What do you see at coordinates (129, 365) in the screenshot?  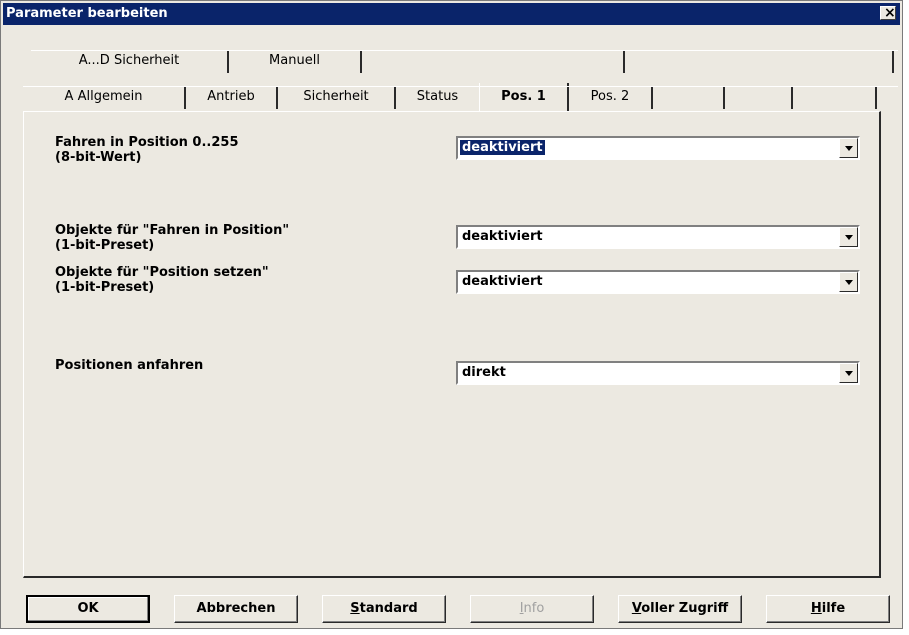 I see `param-label-positionen-anfahren: Positionen anfahren` at bounding box center [129, 365].